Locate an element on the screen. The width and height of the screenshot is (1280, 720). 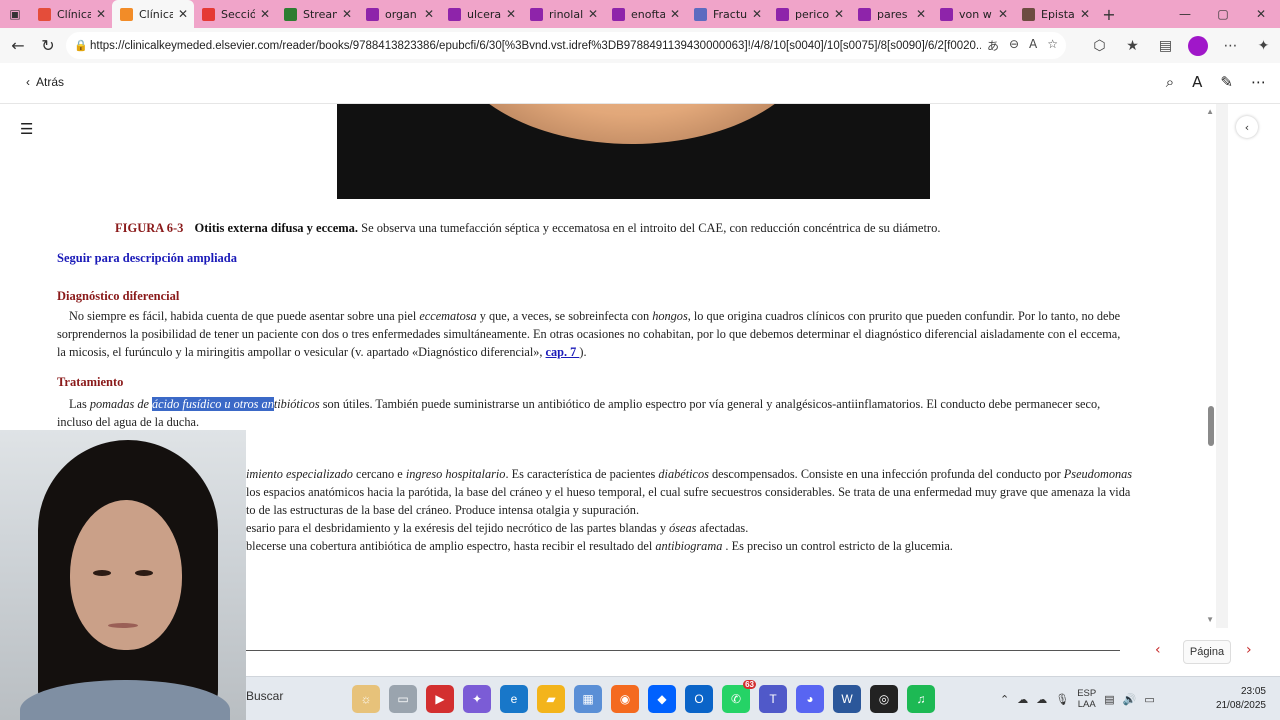
microphone-icon: 🎙 is located at coordinates (1062, 699).